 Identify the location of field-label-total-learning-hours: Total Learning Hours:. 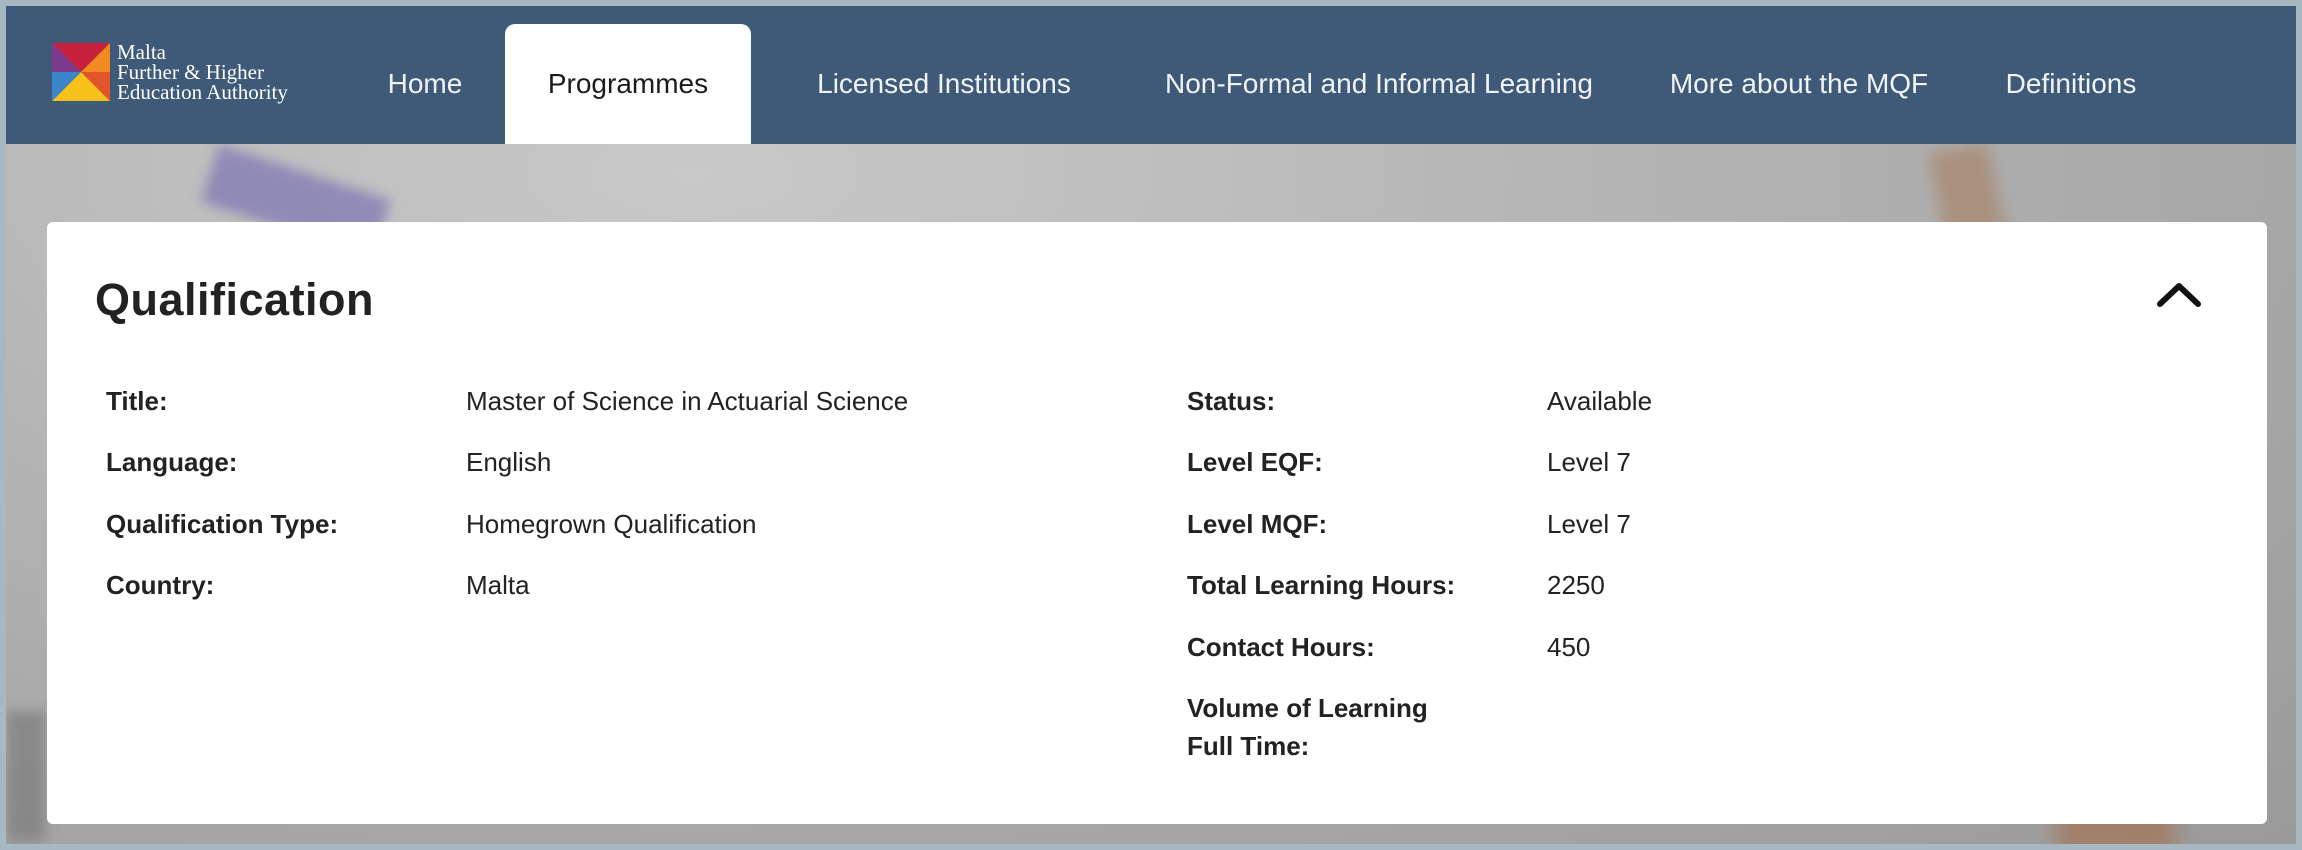
(1321, 585).